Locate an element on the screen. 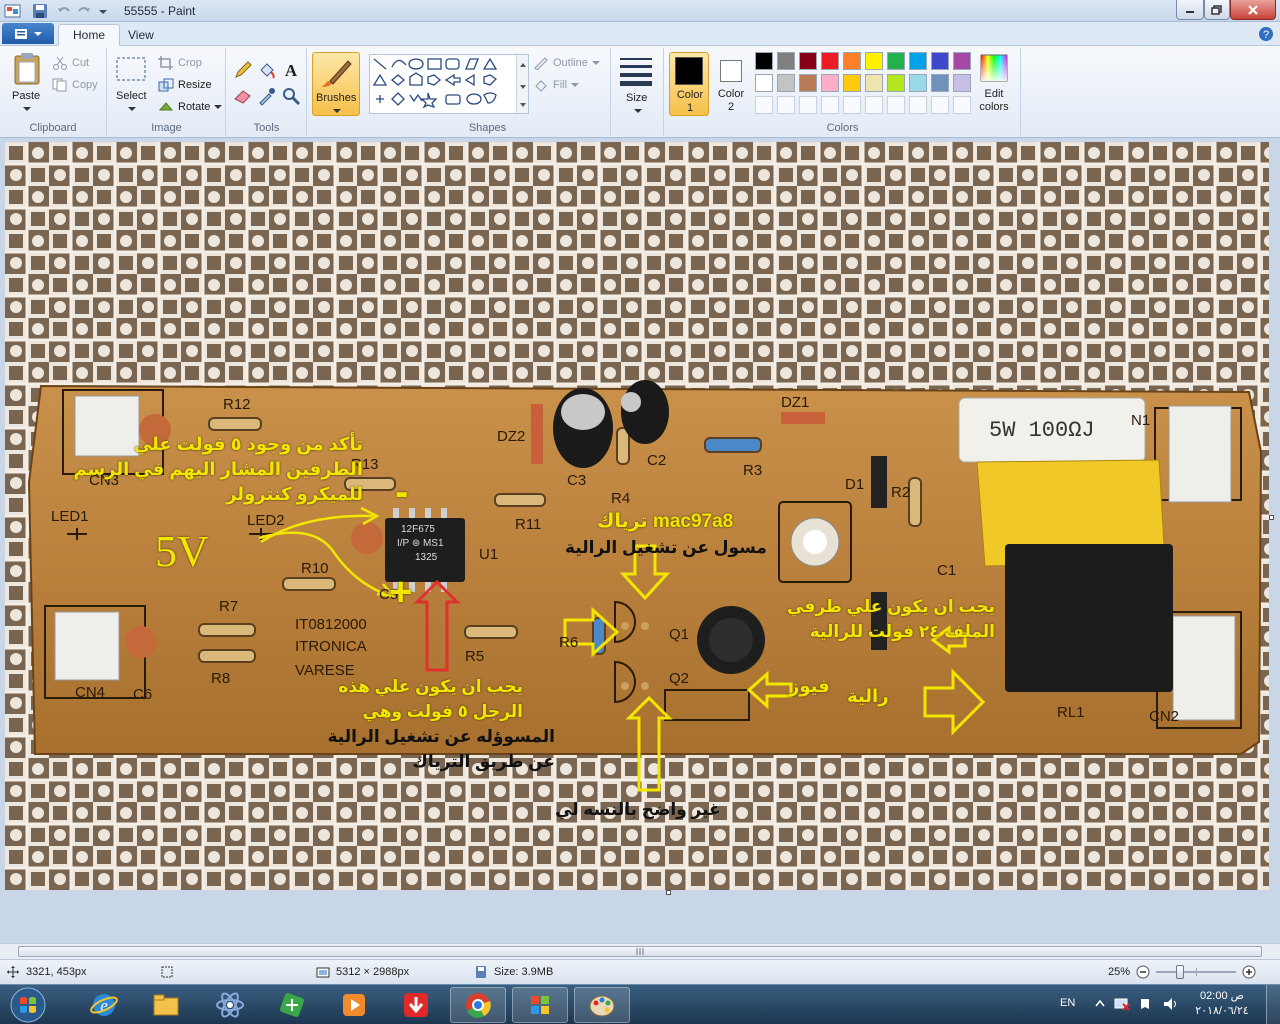 This screenshot has height=1024, width=1280. magnifier-tool-button is located at coordinates (291, 97).